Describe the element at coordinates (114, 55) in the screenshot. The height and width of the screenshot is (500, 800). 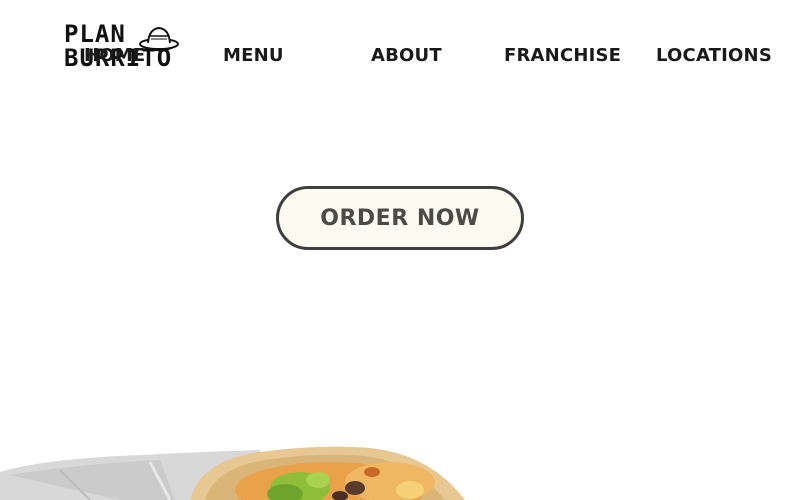
I see `nav-home-link: HOME` at that location.